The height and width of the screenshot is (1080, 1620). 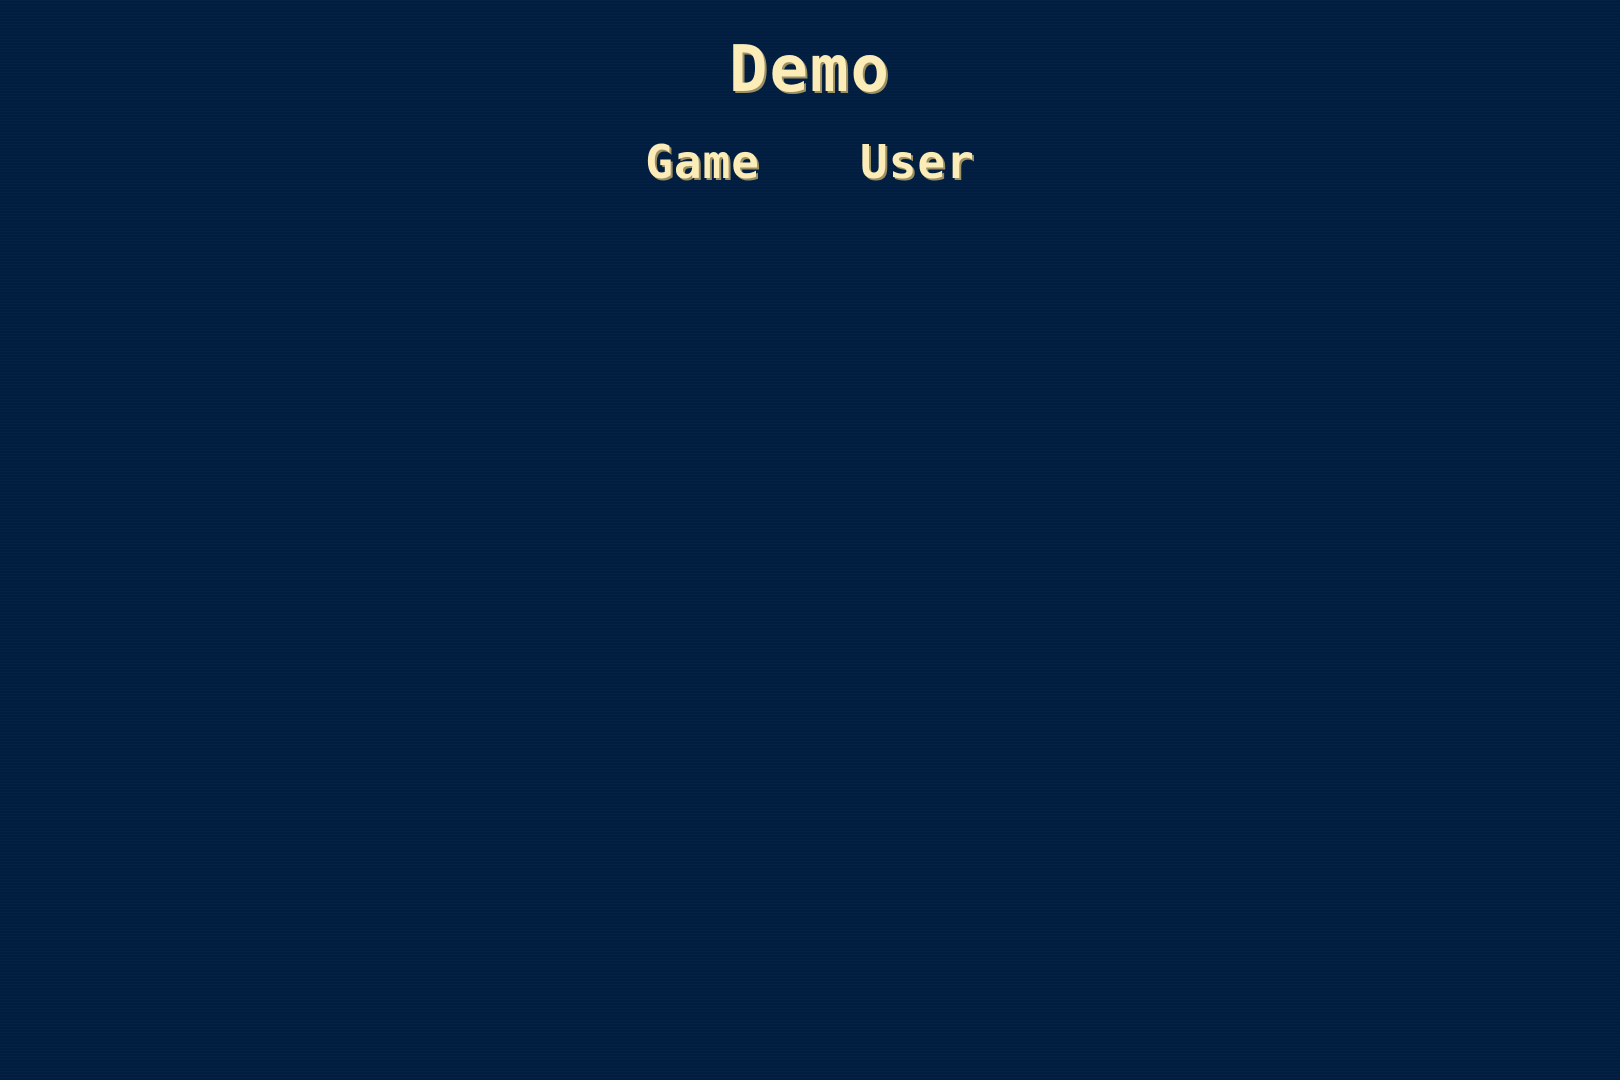 What do you see at coordinates (810, 70) in the screenshot?
I see `page-title: Demo` at bounding box center [810, 70].